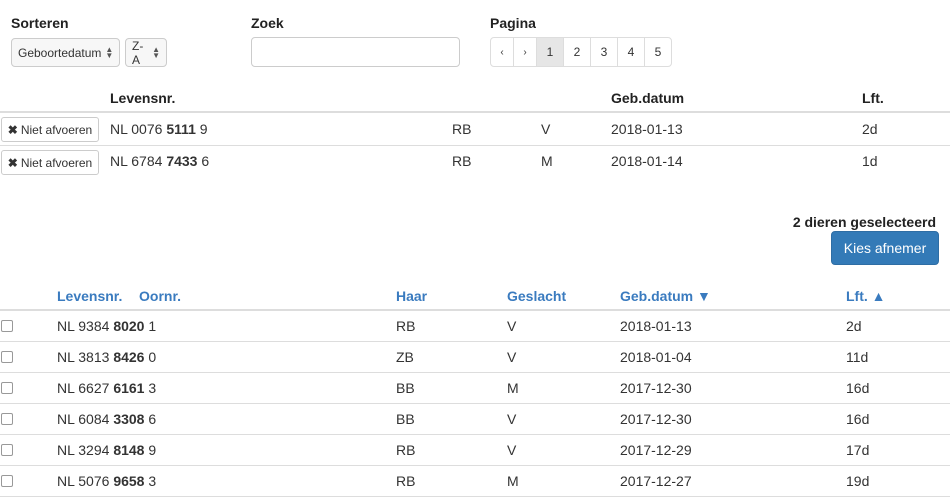  I want to click on choose-customer-button: Kies afnemer, so click(885, 248).